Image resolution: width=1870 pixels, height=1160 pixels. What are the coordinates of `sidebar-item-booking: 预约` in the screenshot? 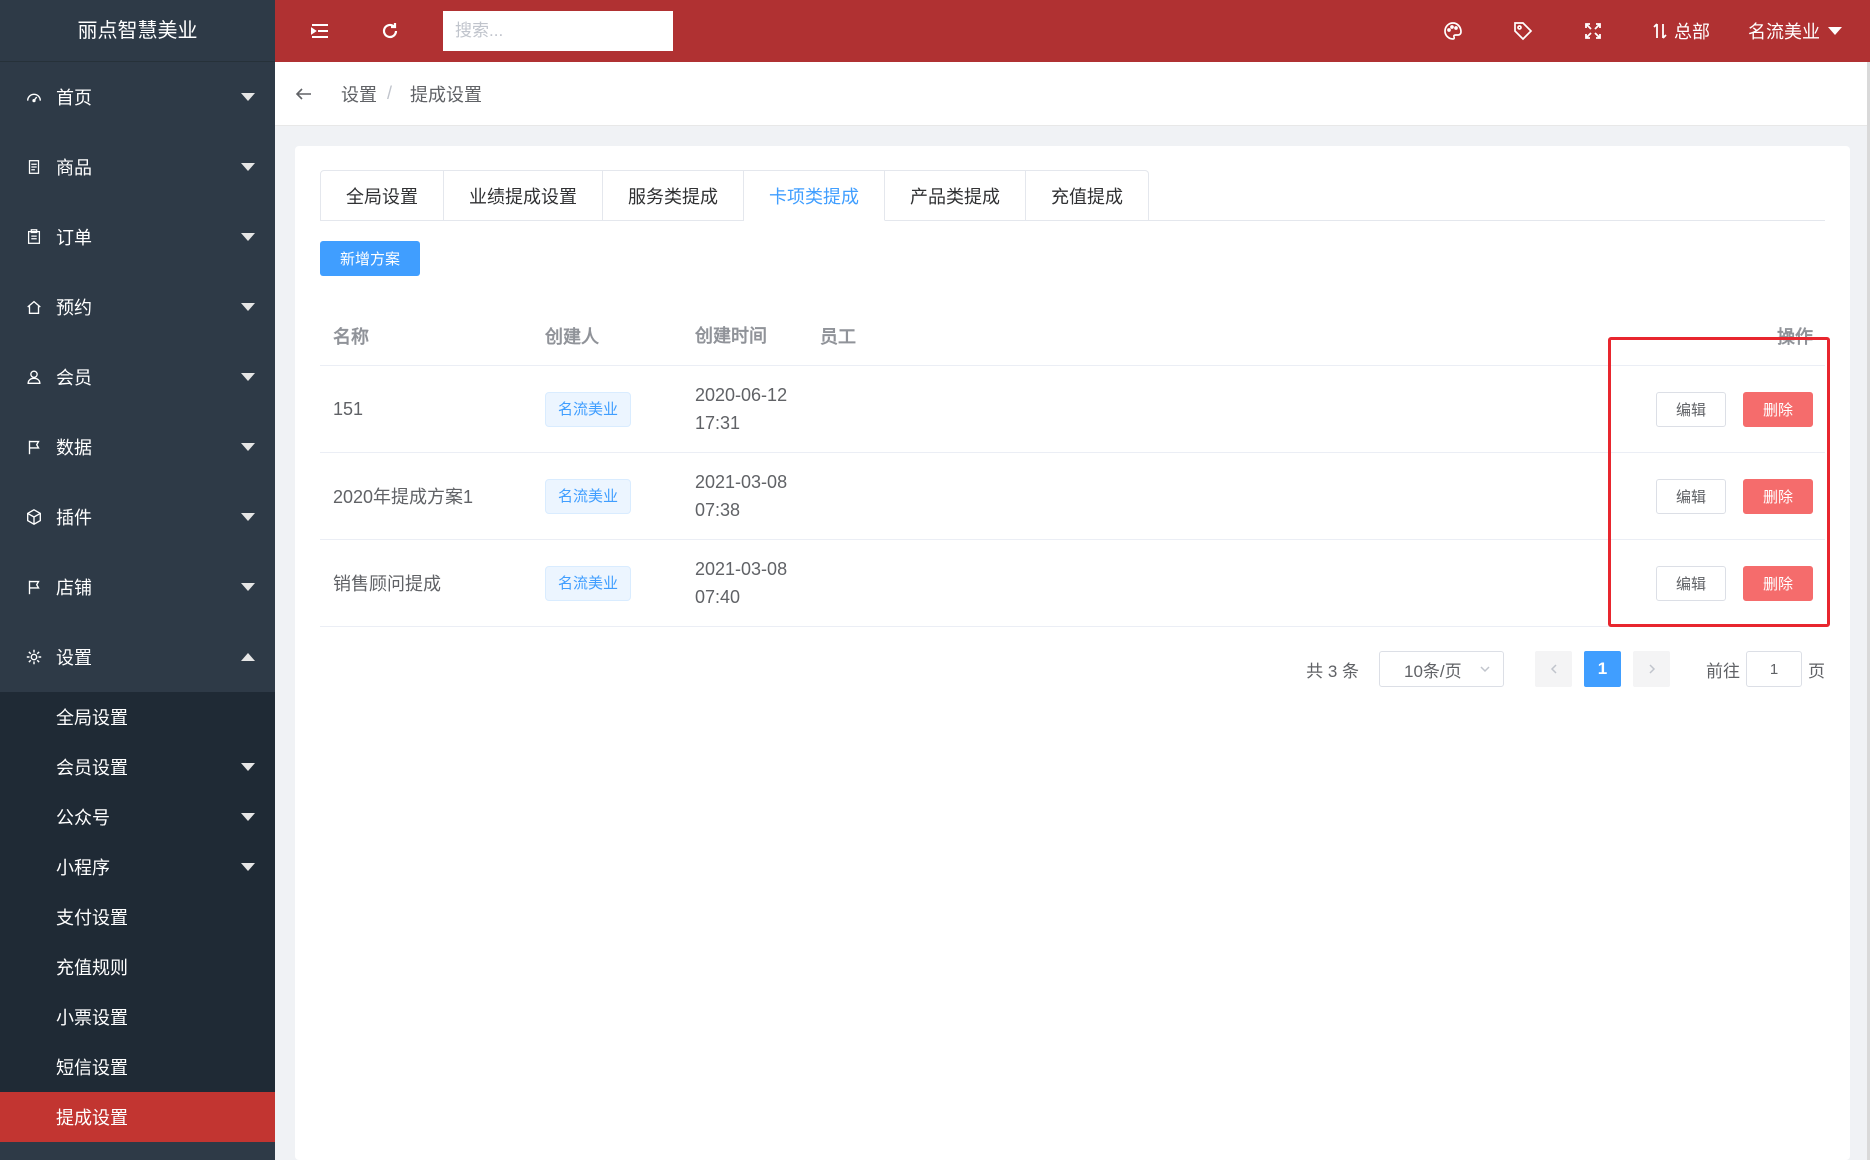 It's located at (137, 307).